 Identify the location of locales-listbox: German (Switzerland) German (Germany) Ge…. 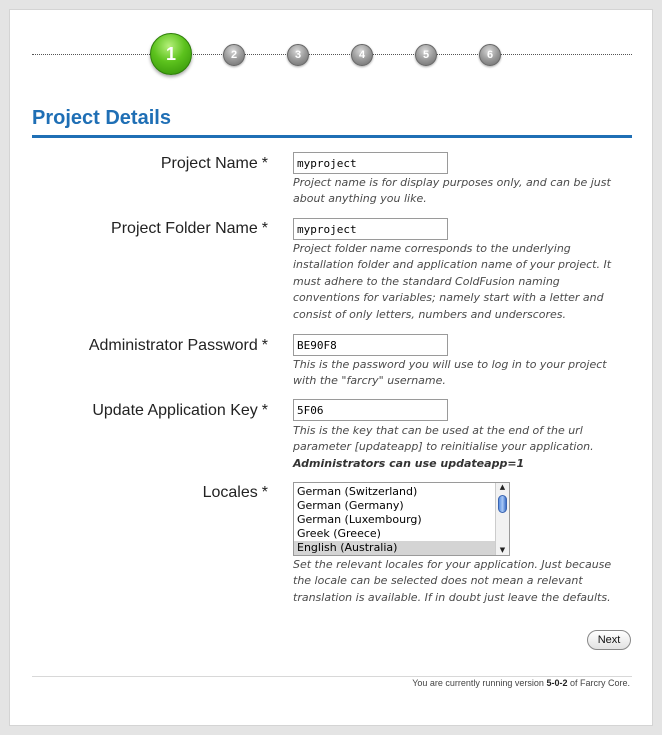
(401, 519).